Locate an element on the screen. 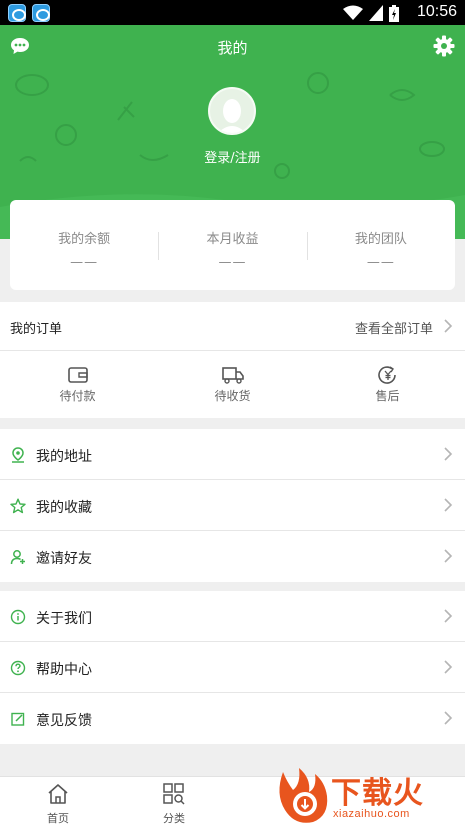 This screenshot has height=828, width=465. stat-label: 本月收益 is located at coordinates (232, 239).